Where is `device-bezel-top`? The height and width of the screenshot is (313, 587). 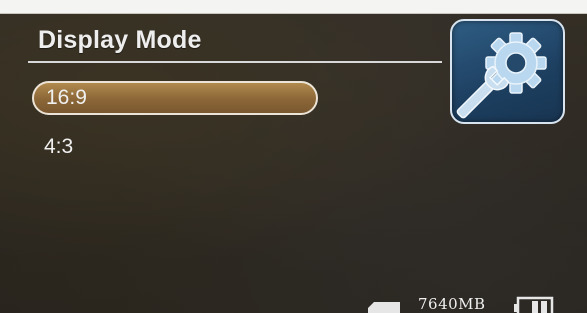
device-bezel-top is located at coordinates (293, 7).